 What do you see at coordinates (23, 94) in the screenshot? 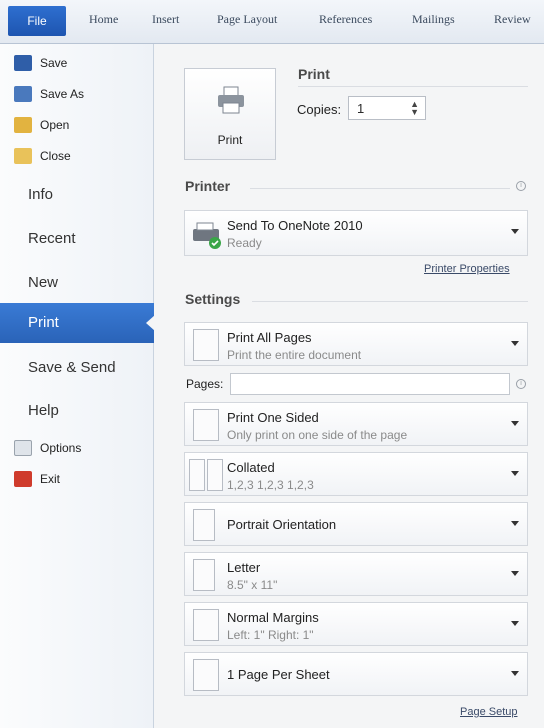
I see `save-as-icon` at bounding box center [23, 94].